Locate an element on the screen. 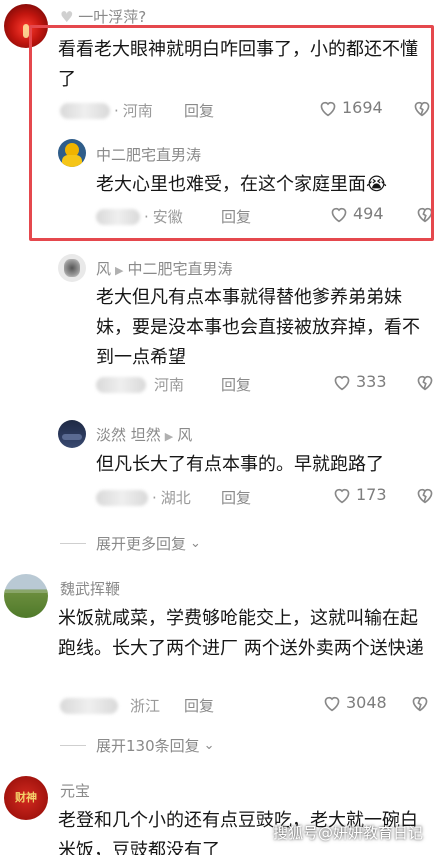 The height and width of the screenshot is (855, 435). like-button: 3048 is located at coordinates (354, 702).